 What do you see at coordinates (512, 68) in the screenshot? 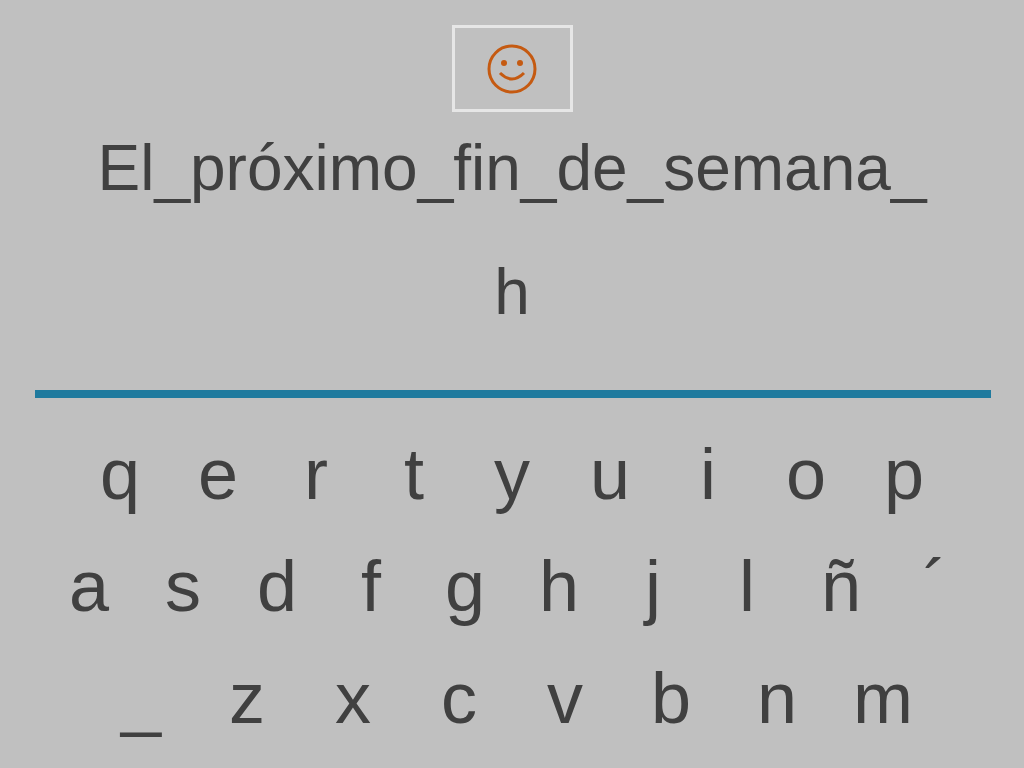
I see `smiley-icon` at bounding box center [512, 68].